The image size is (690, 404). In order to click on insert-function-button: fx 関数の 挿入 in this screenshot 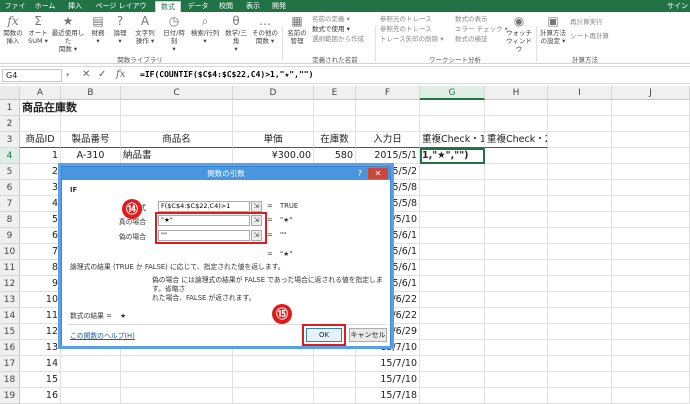, I will do `click(13, 29)`.